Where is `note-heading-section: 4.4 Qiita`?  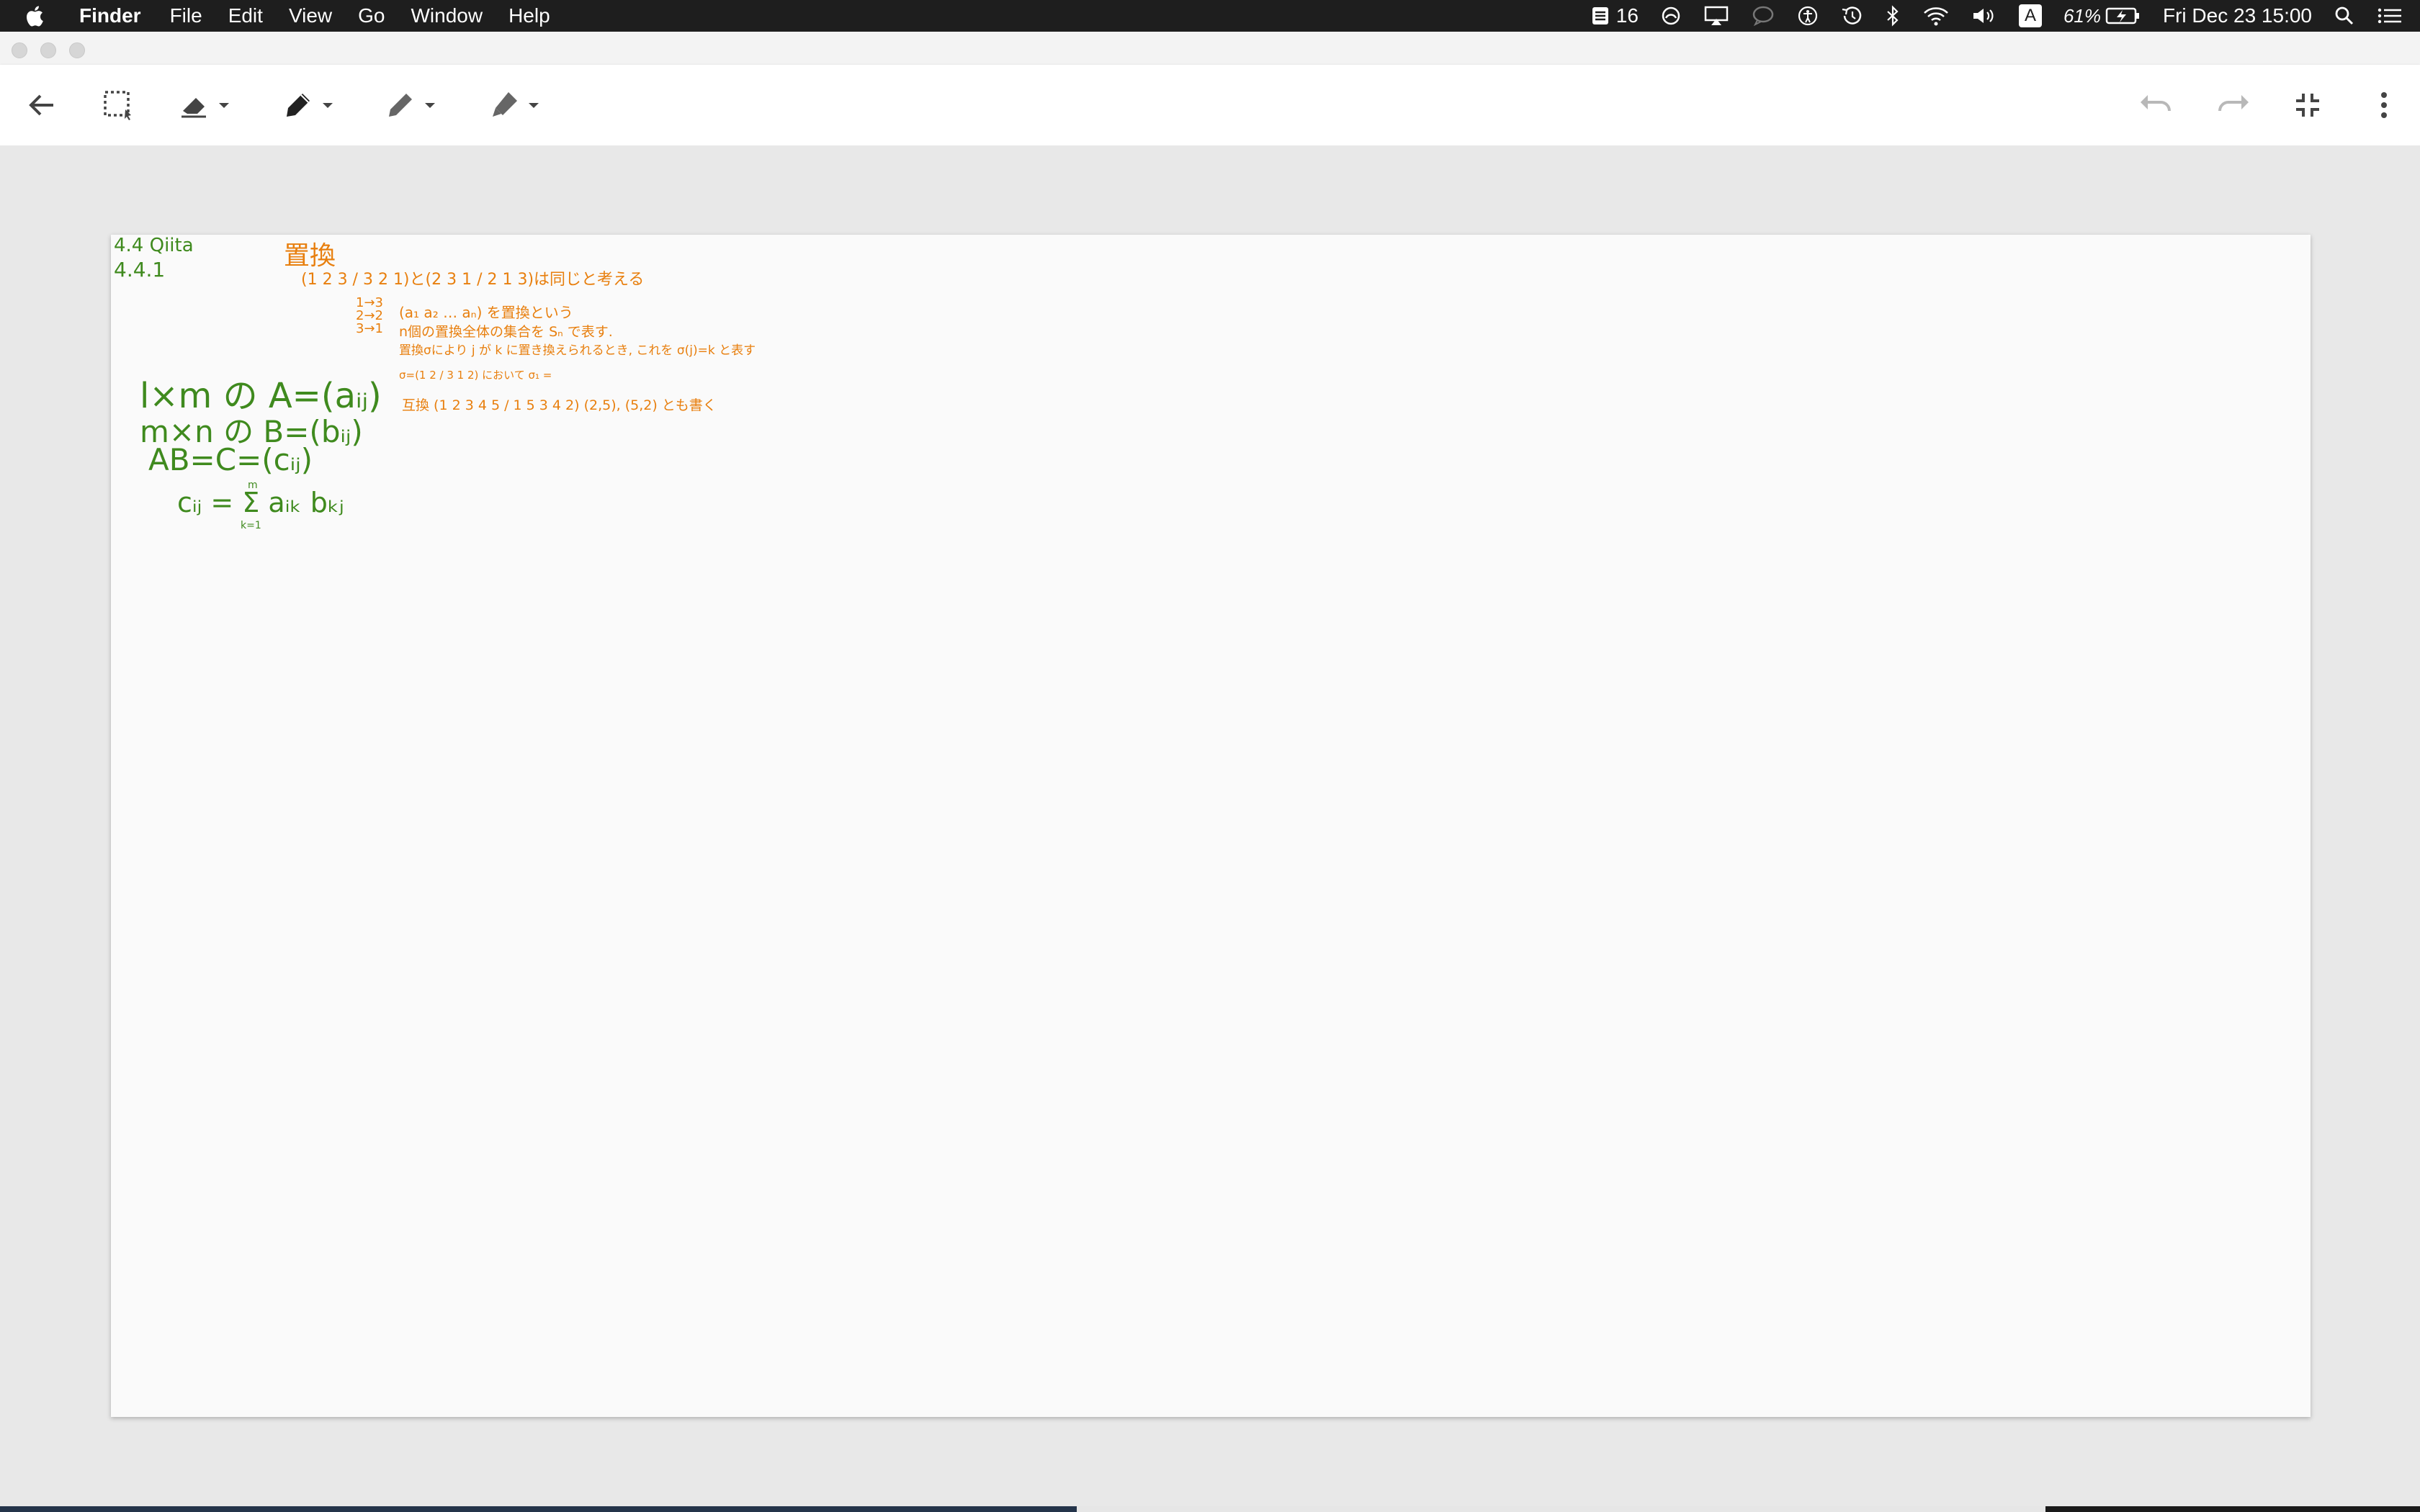 note-heading-section: 4.4 Qiita is located at coordinates (154, 245).